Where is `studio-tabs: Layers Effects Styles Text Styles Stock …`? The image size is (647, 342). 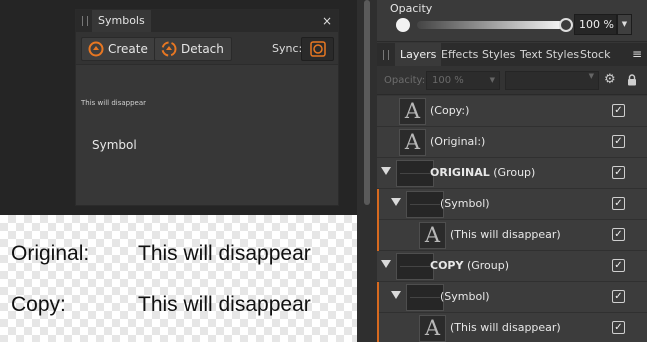
studio-tabs: Layers Effects Styles Text Styles Stock … is located at coordinates (512, 54).